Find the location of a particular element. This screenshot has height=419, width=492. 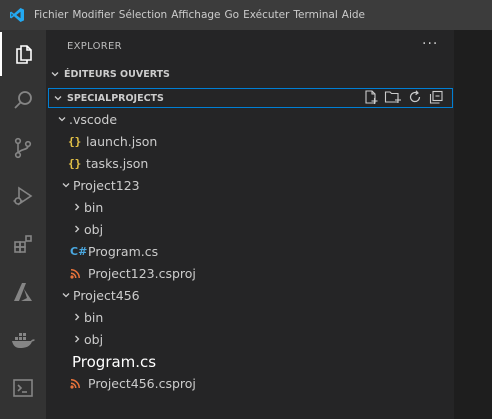

menu-fichier: Fichier is located at coordinates (51, 15).